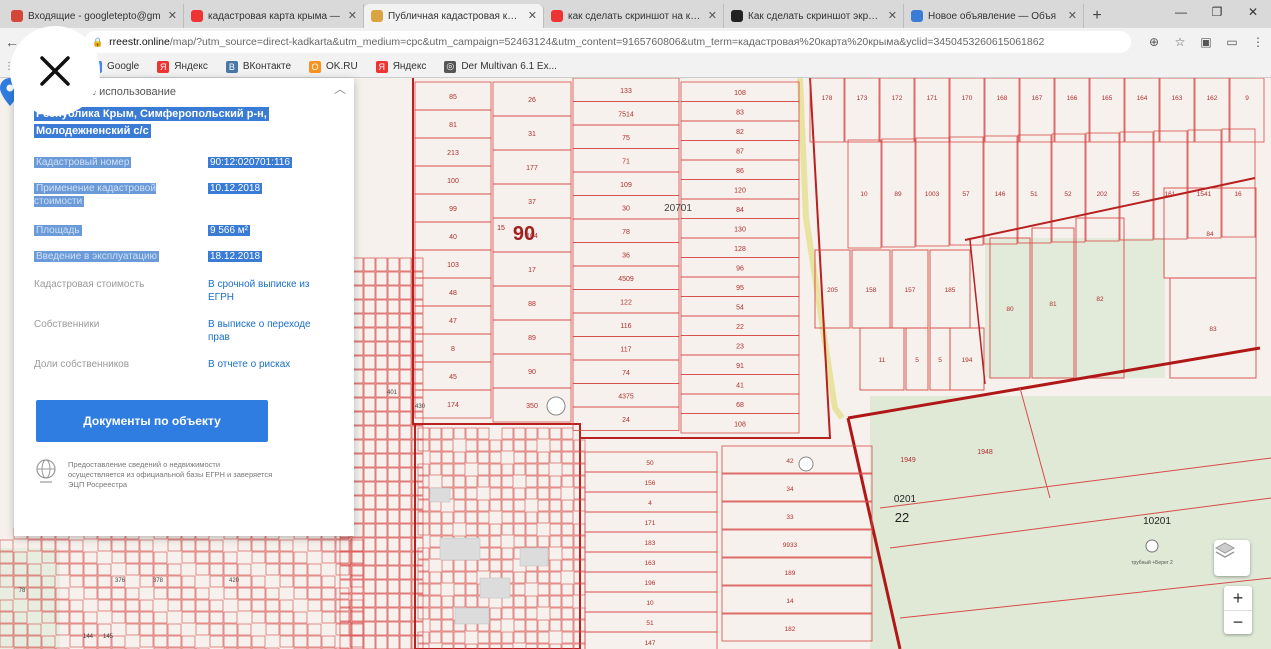  I want to click on parcel-number: 122, so click(626, 302).